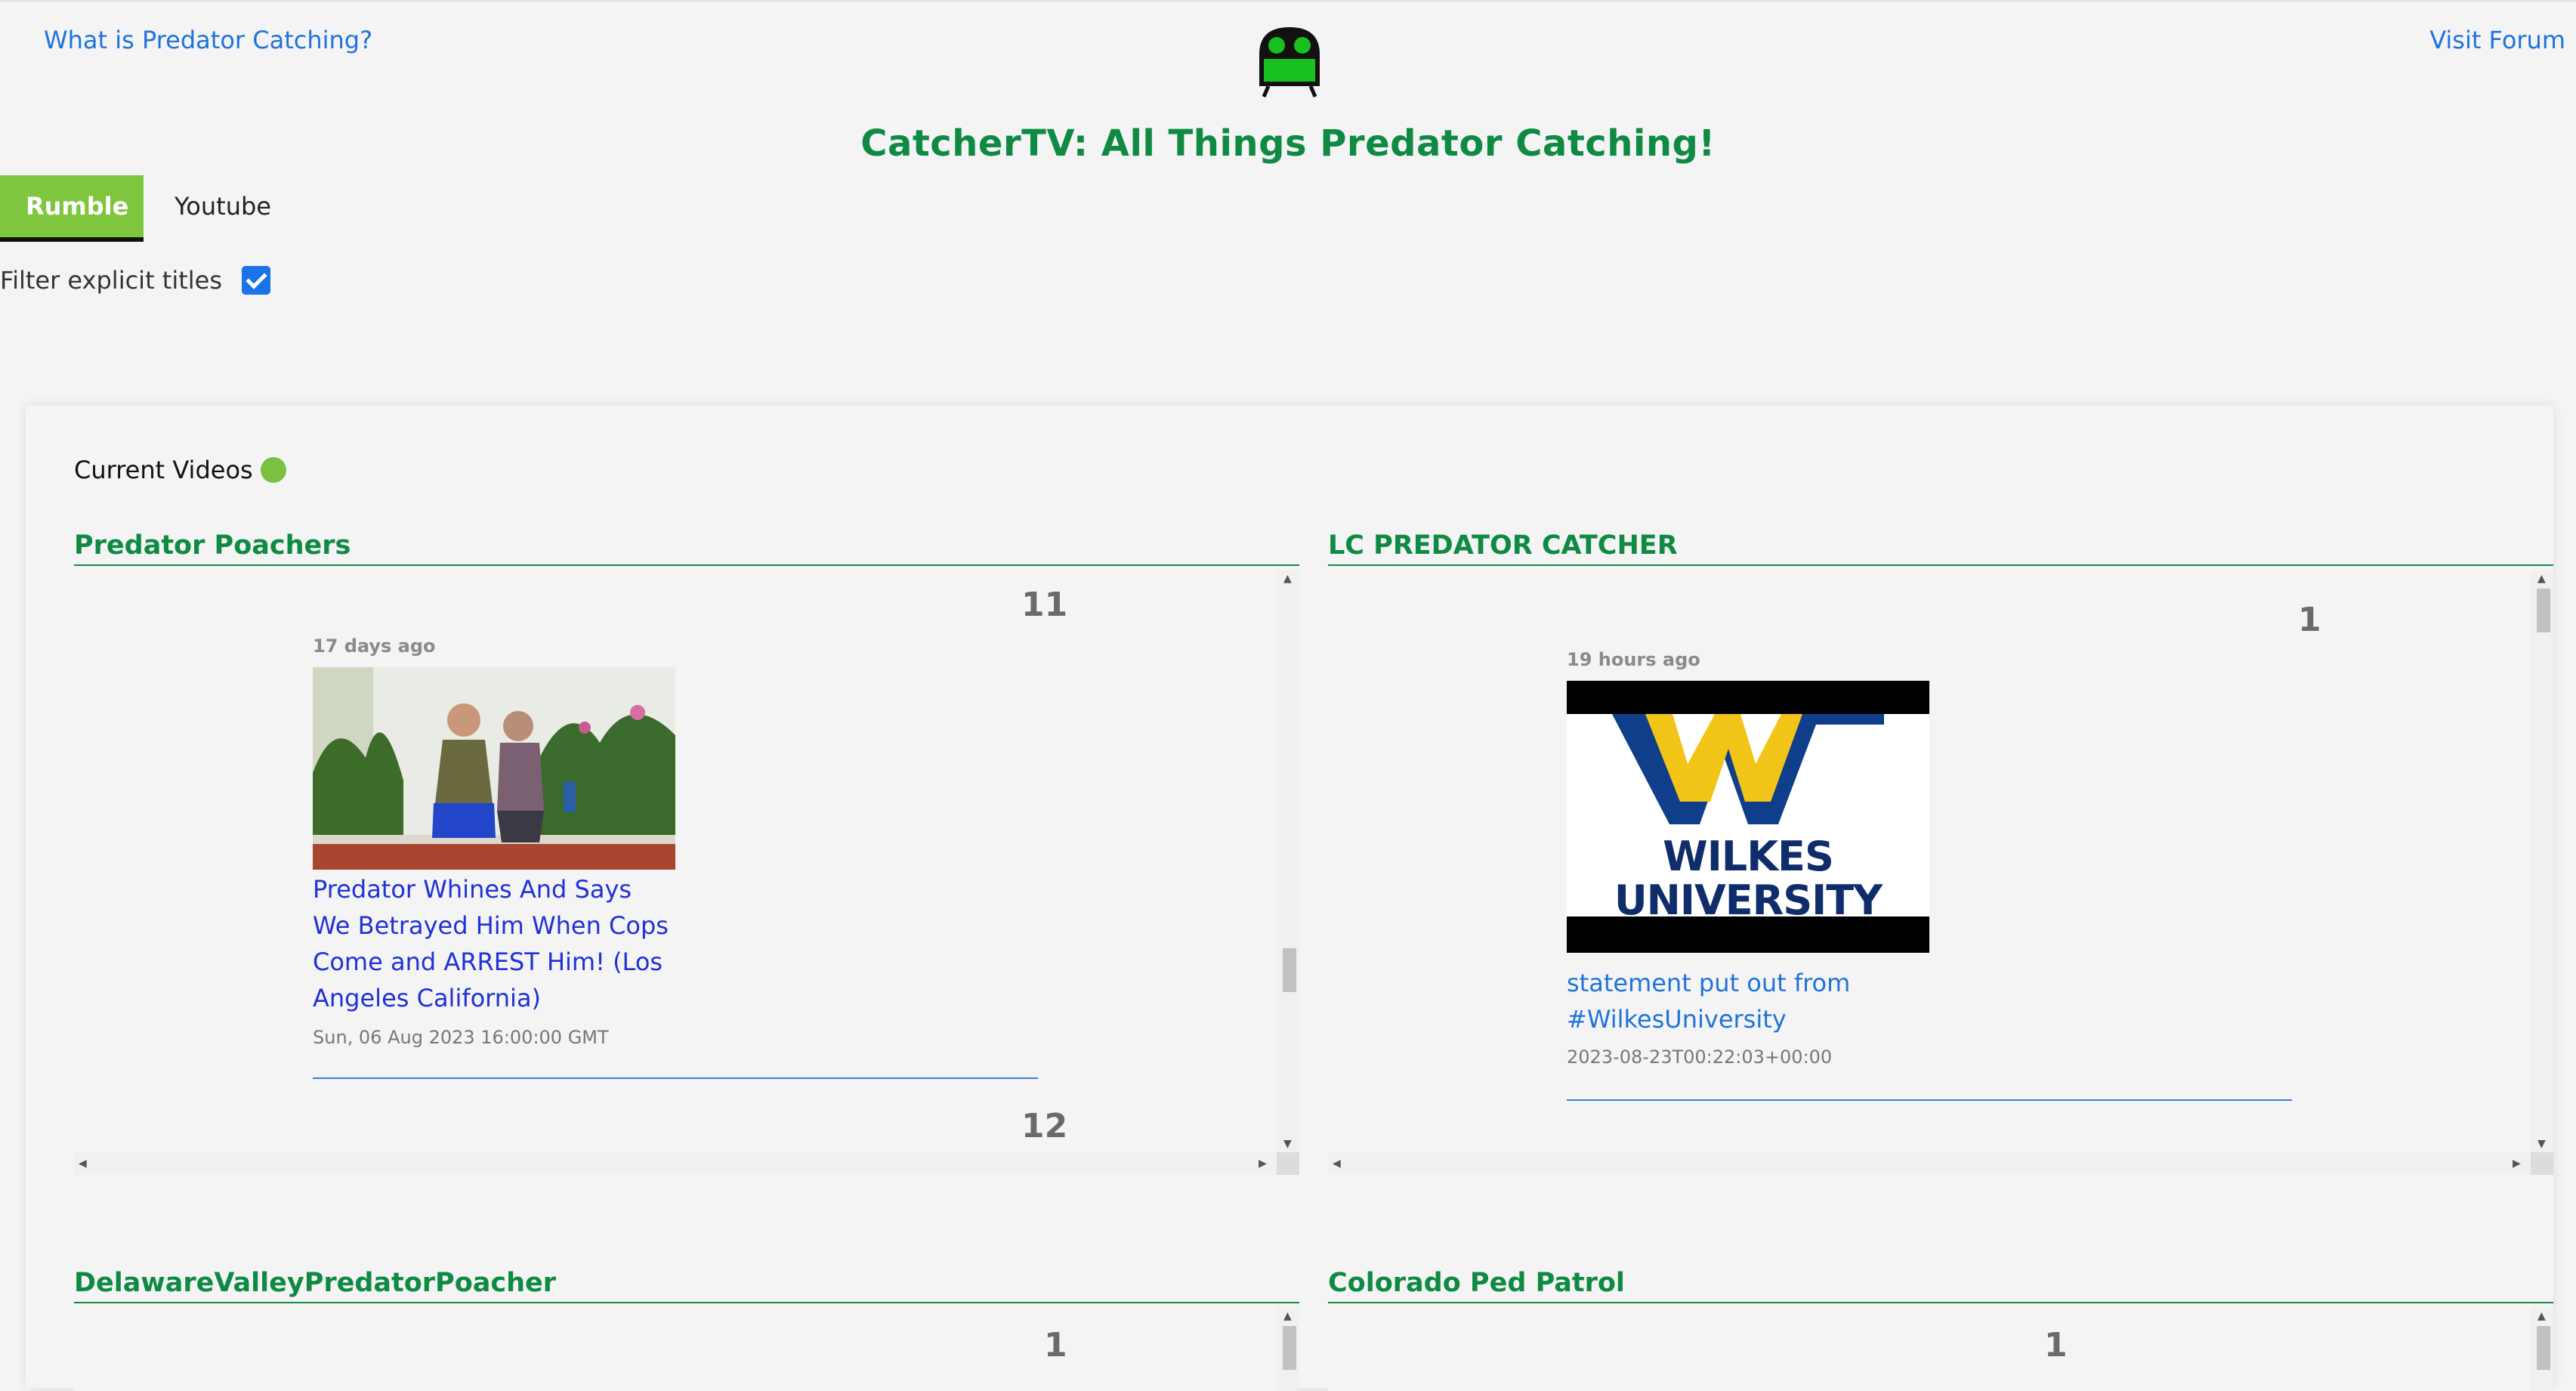  Describe the element at coordinates (1700, 1057) in the screenshot. I see `video-date: 2023-08-23T00:22:03+00:00` at that location.